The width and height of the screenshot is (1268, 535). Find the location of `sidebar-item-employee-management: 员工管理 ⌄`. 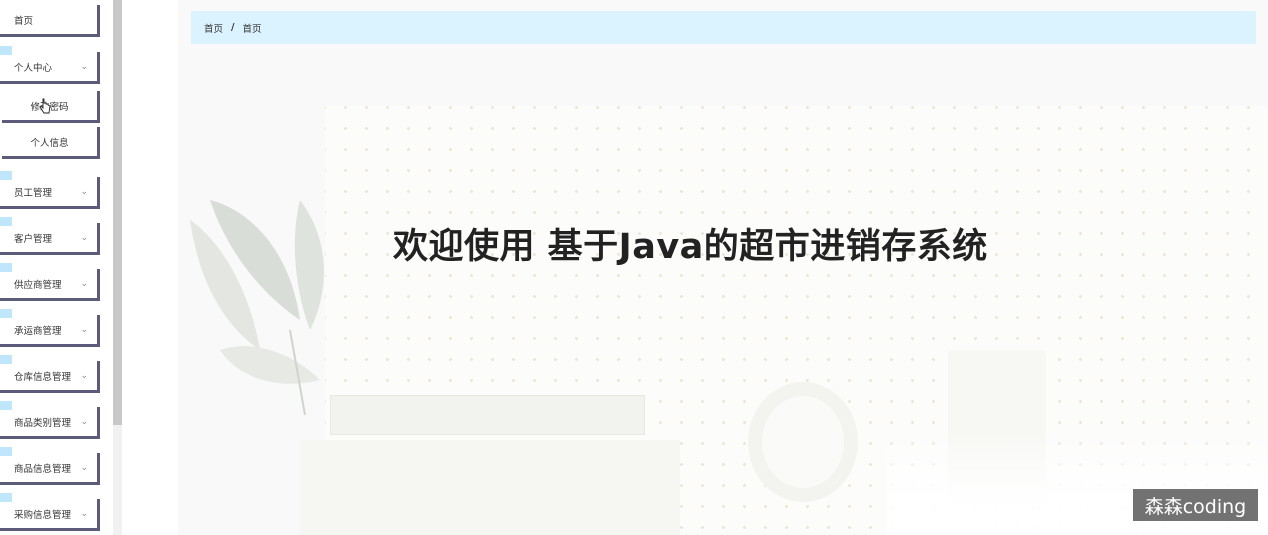

sidebar-item-employee-management: 员工管理 ⌄ is located at coordinates (50, 190).